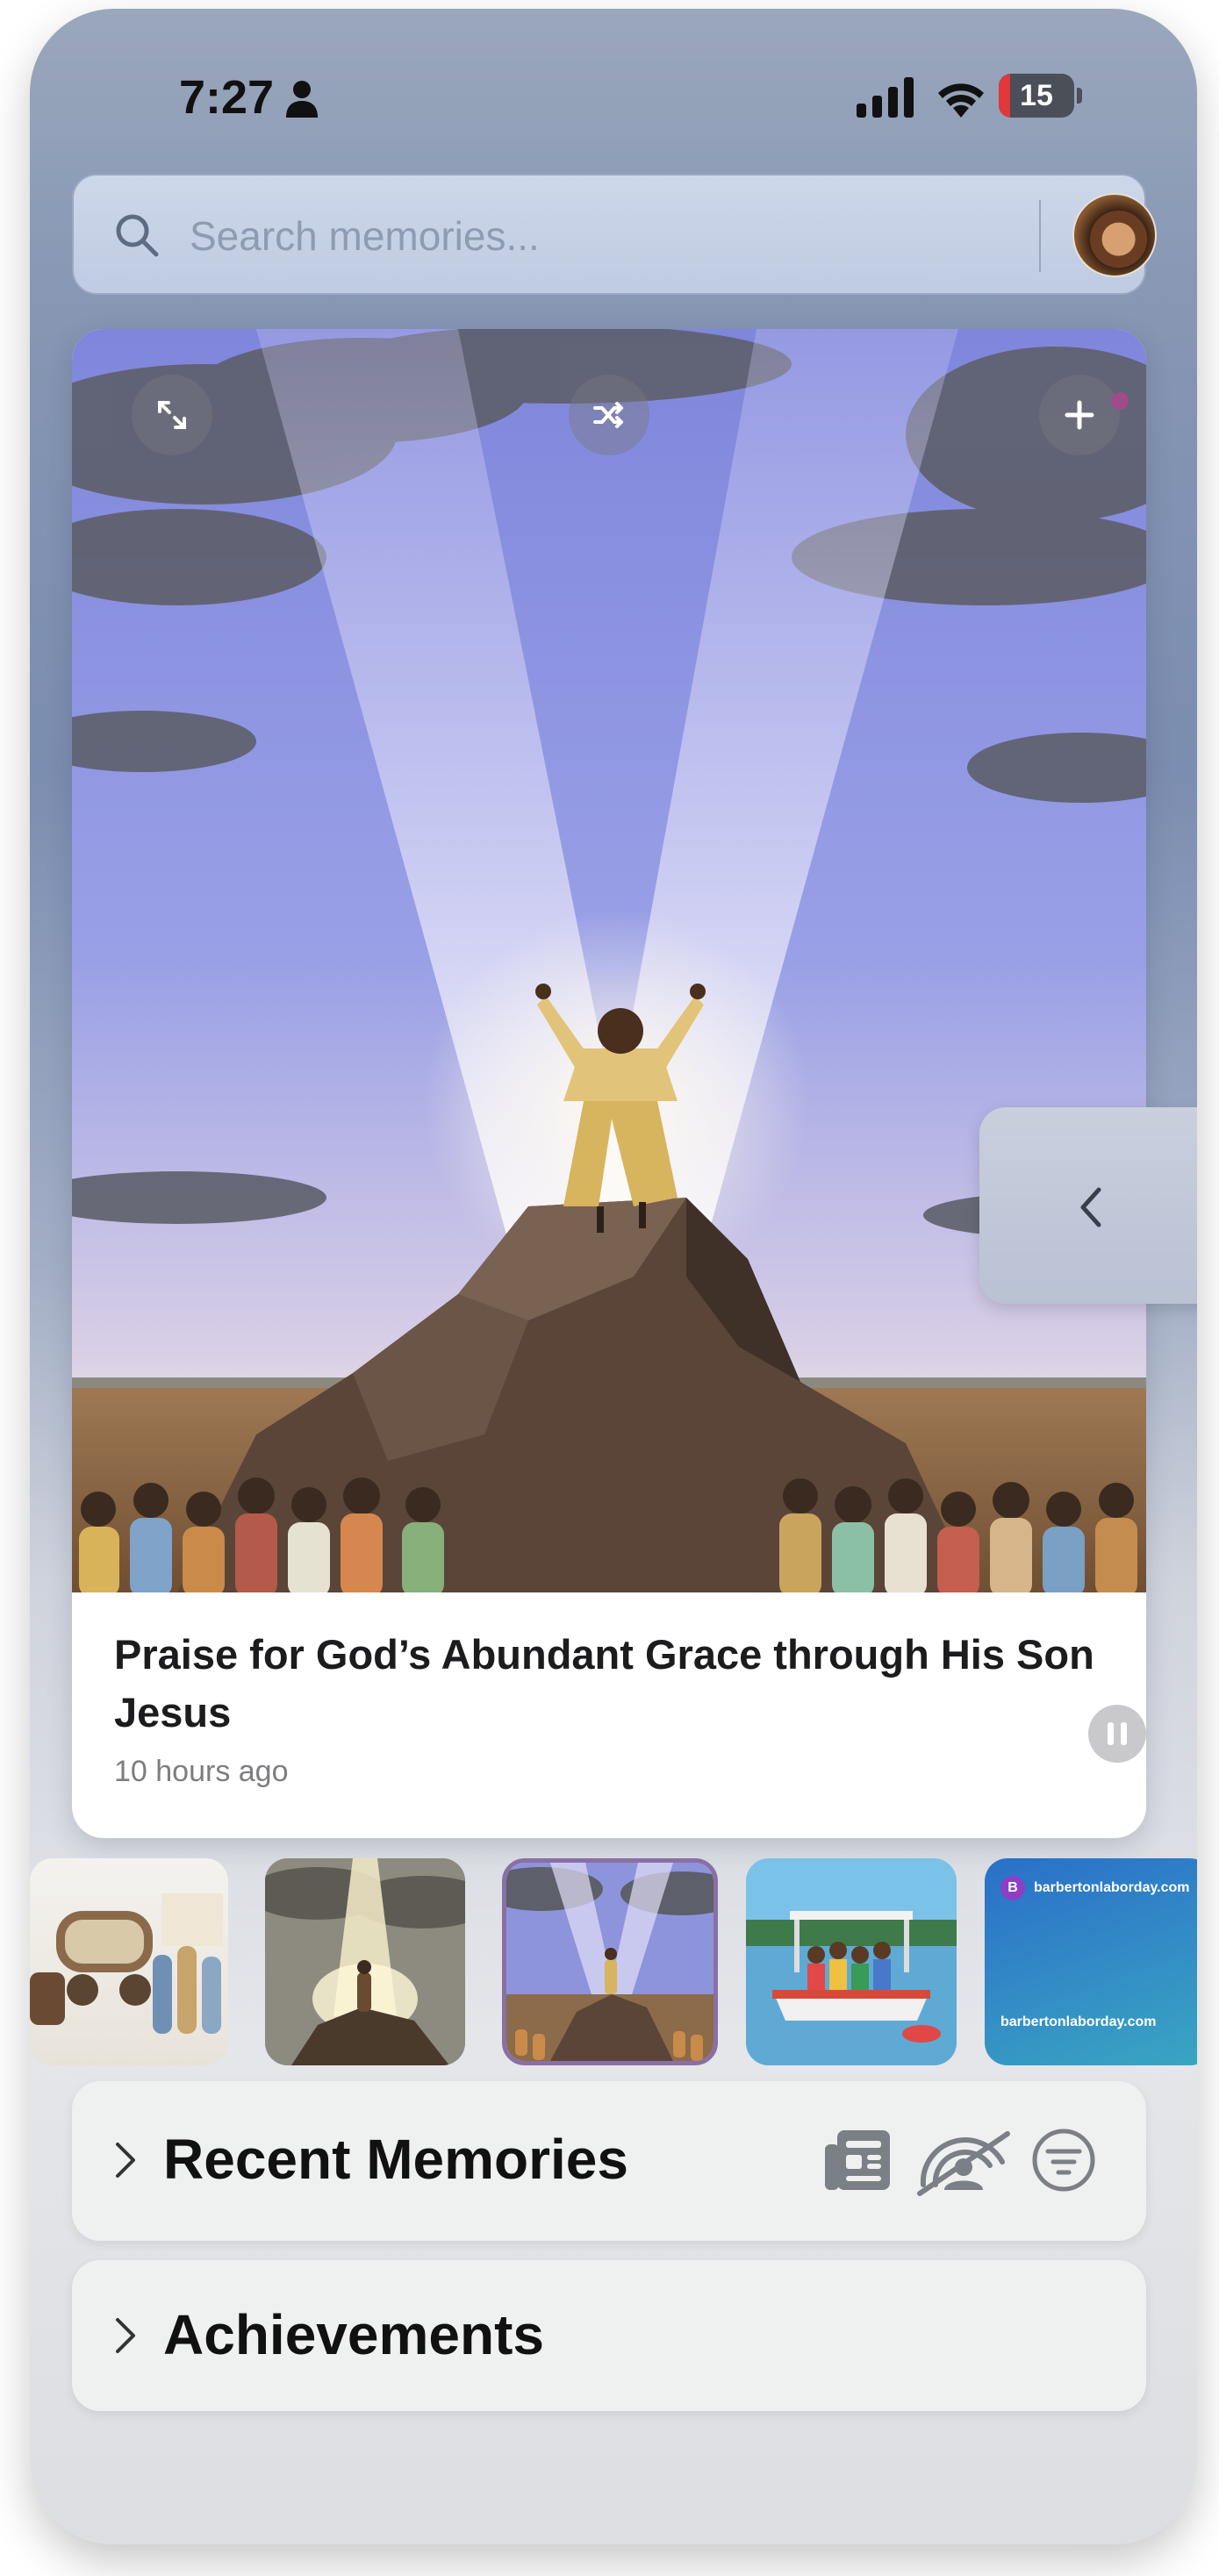 This screenshot has width=1219, height=2576. What do you see at coordinates (365, 1961) in the screenshot?
I see `thumbnail-figure-in-light` at bounding box center [365, 1961].